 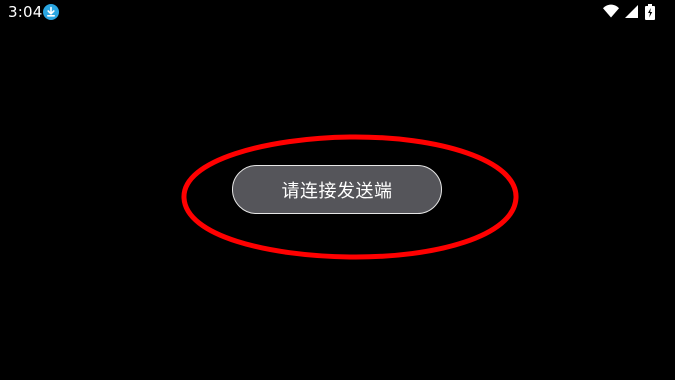 I want to click on wifi-icon, so click(x=611, y=11).